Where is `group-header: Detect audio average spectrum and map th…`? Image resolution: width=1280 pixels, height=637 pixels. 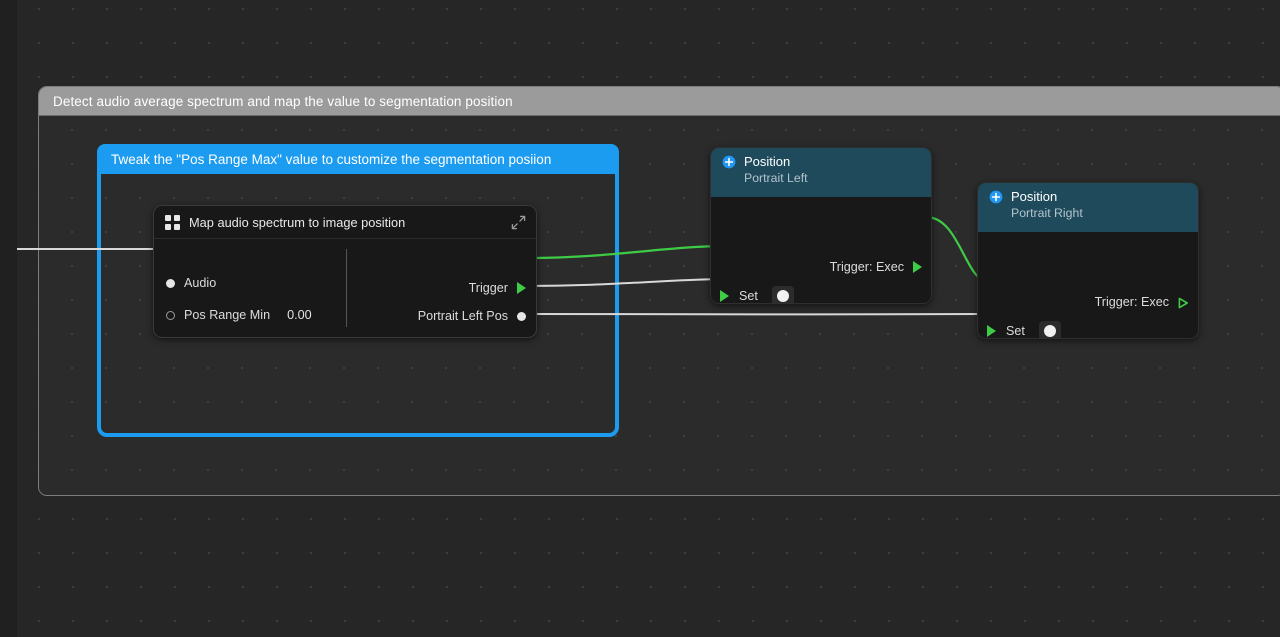 group-header: Detect audio average spectrum and map th… is located at coordinates (659, 101).